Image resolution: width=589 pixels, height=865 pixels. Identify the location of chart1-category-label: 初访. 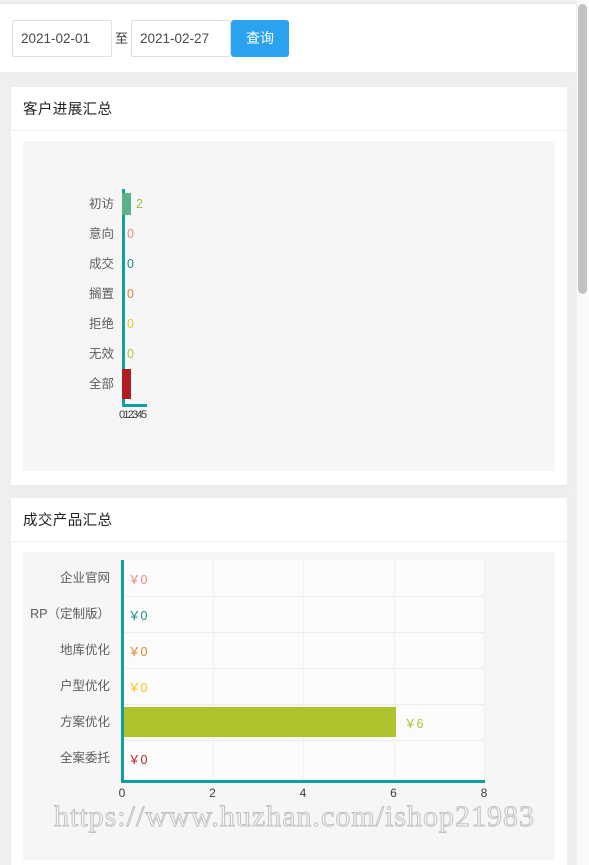
(101, 204).